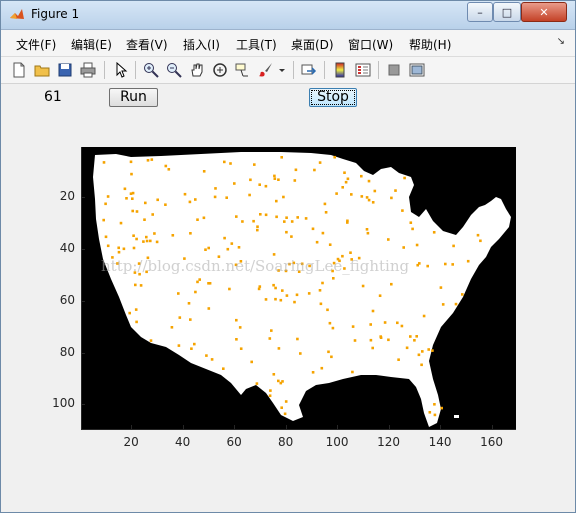 The height and width of the screenshot is (513, 576). What do you see at coordinates (340, 70) in the screenshot?
I see `colorbar-icon` at bounding box center [340, 70].